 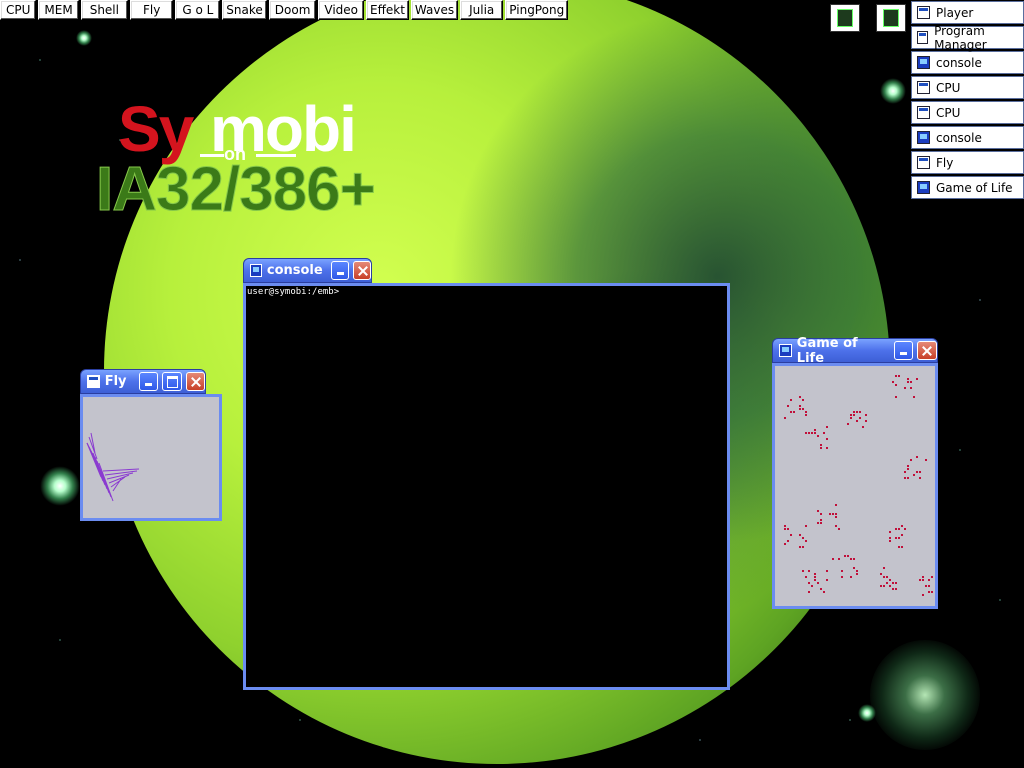 I want to click on game-of-life-window: Game of Life, so click(x=855, y=472).